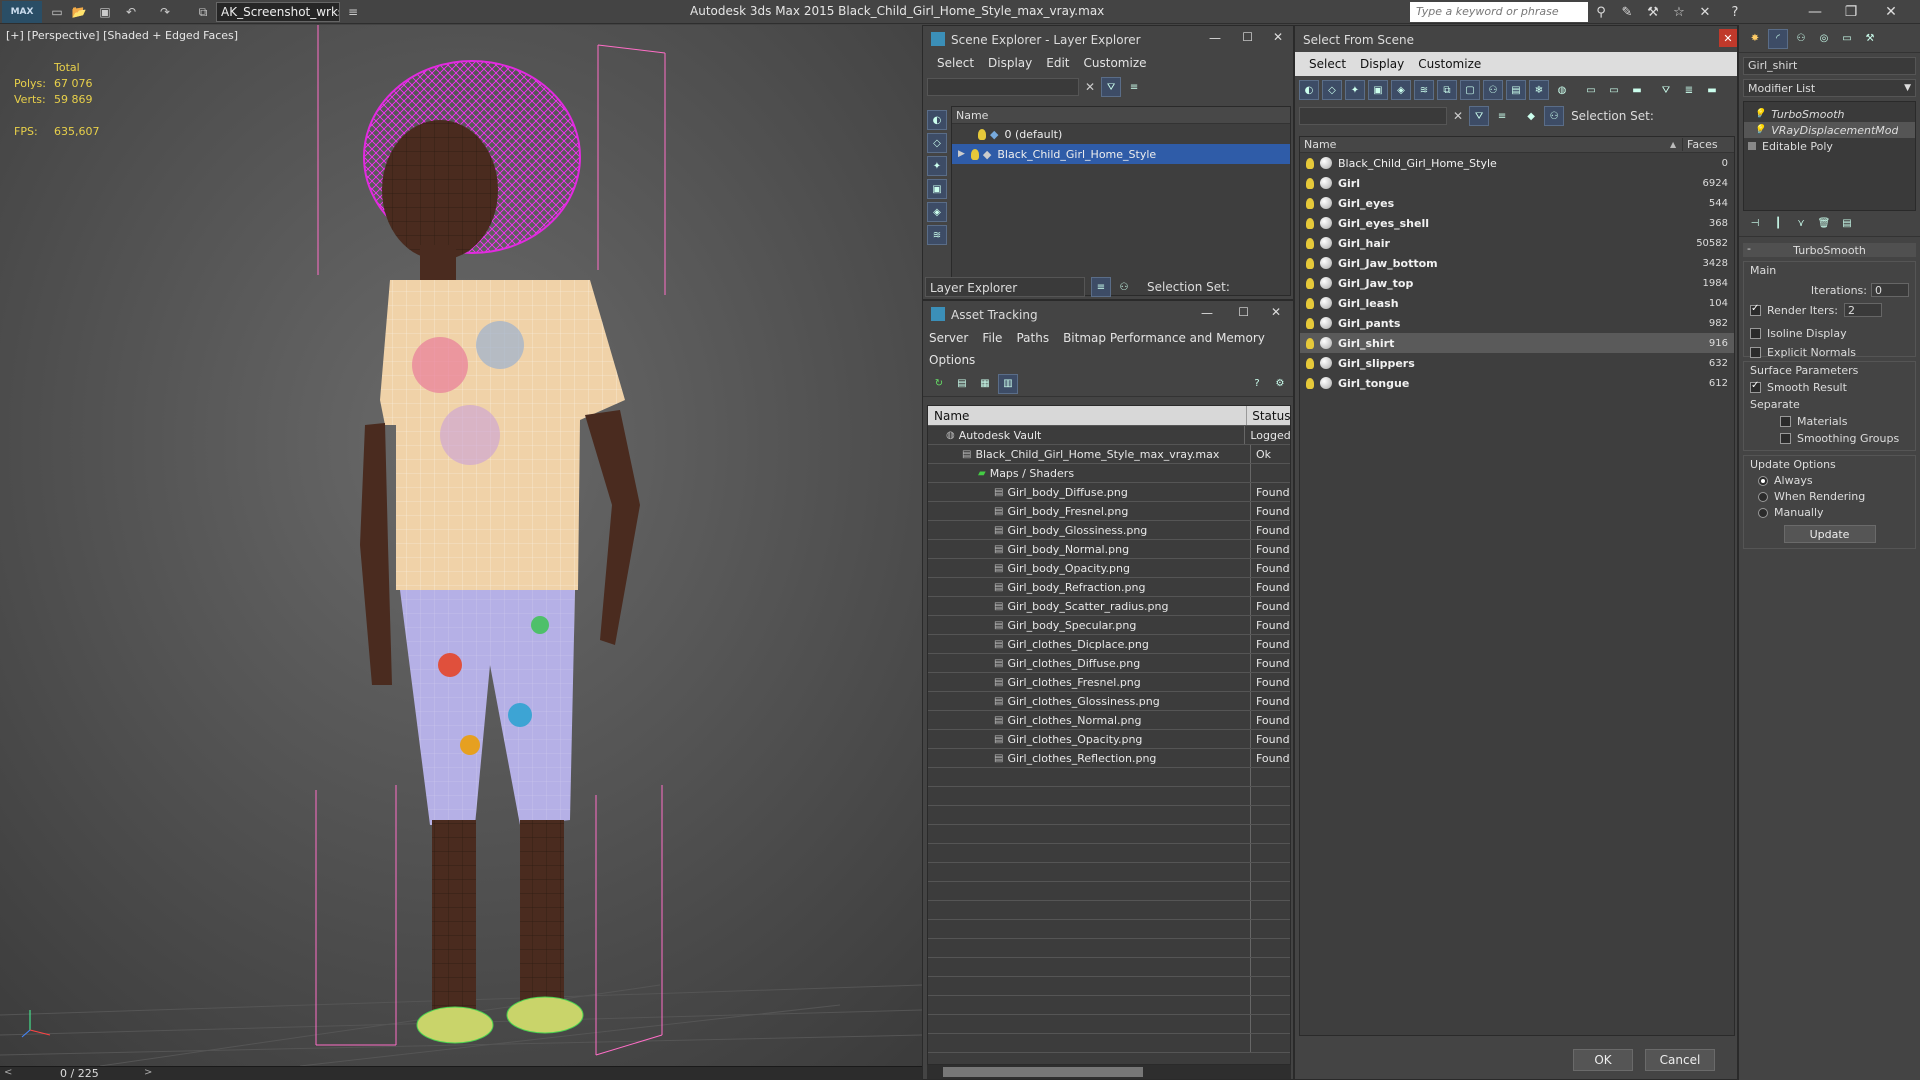  Describe the element at coordinates (1603, 1060) in the screenshot. I see `ok-button: OK` at that location.